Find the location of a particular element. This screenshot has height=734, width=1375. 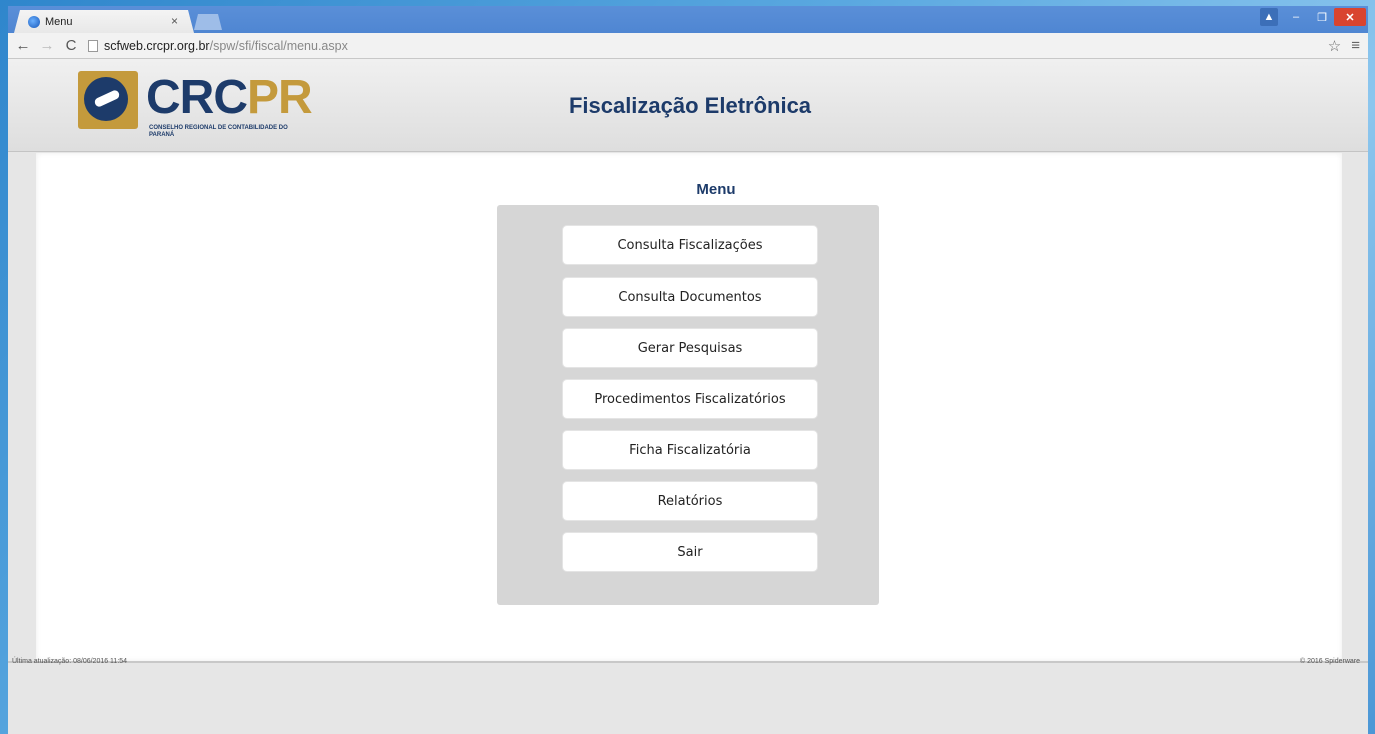

menu-title: Menu is located at coordinates (716, 189).